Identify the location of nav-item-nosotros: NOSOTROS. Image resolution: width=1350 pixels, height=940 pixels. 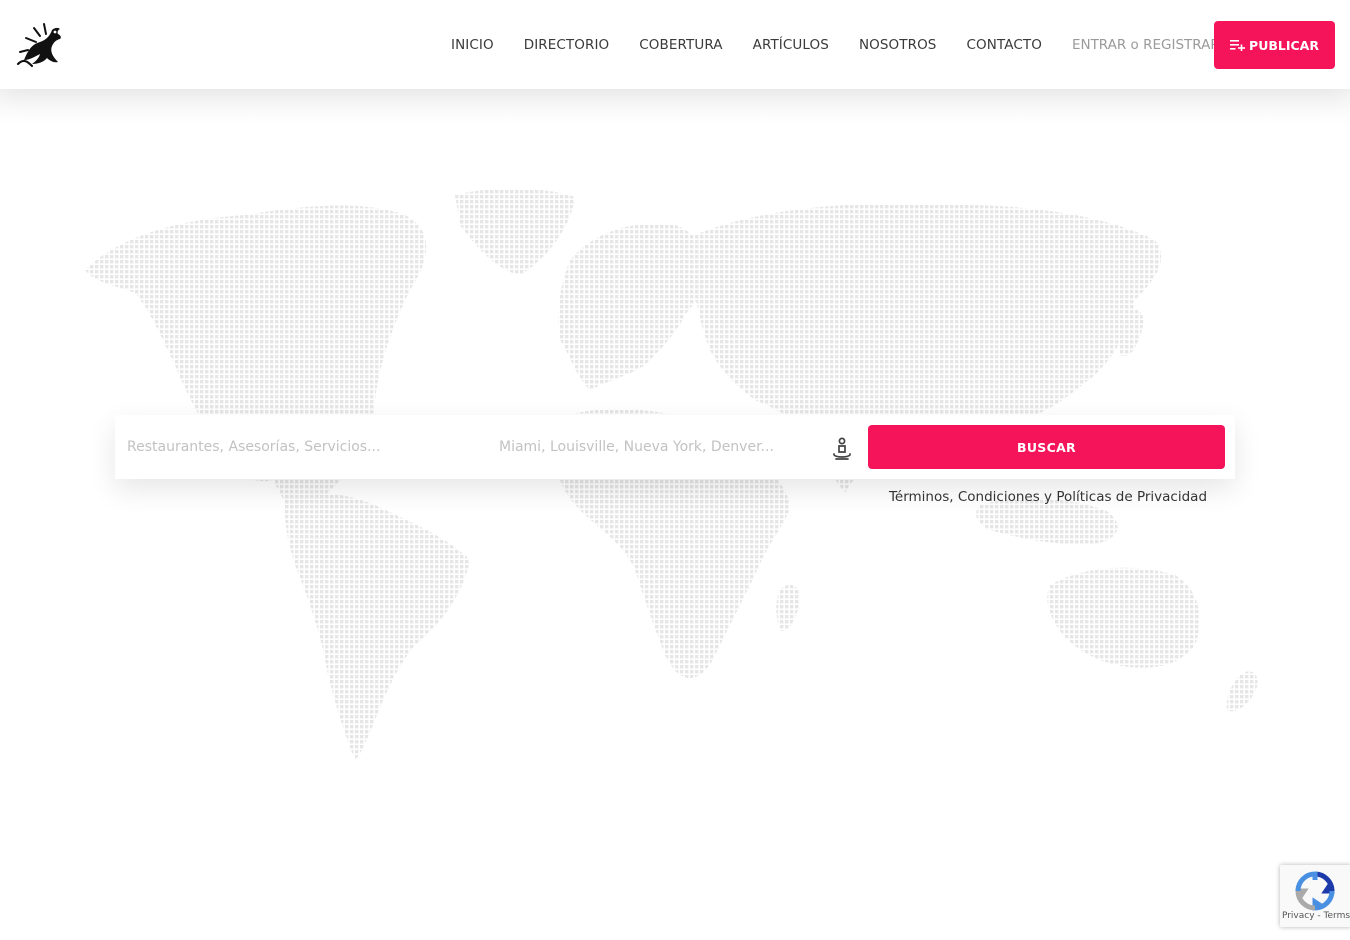
(898, 45).